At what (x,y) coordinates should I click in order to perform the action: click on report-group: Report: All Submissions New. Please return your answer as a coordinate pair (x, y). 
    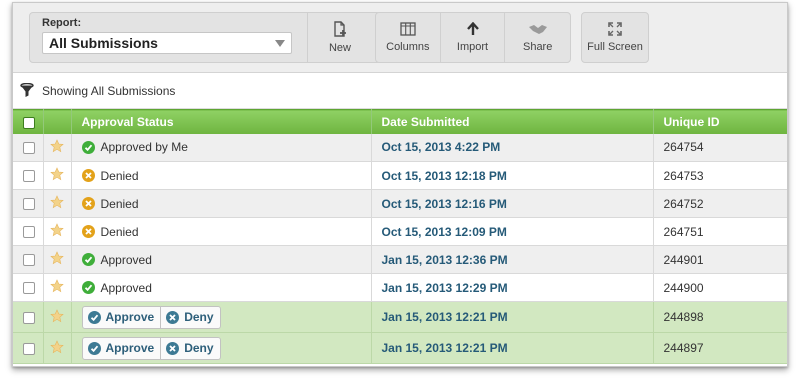
    Looking at the image, I should click on (205, 37).